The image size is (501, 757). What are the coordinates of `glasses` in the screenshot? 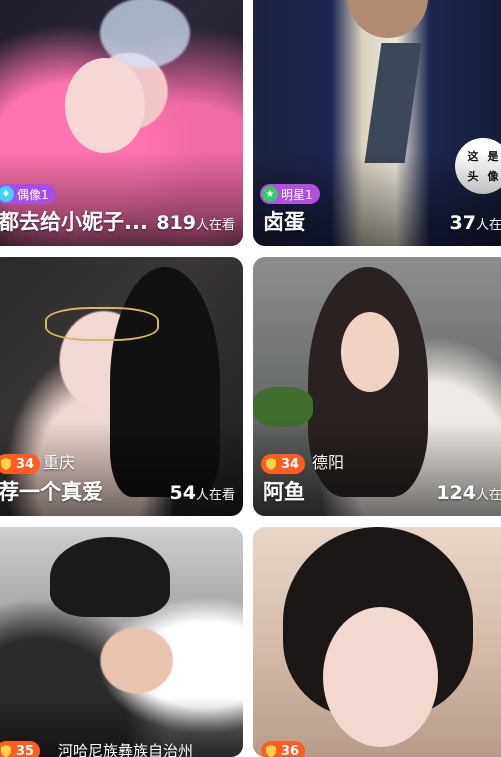 It's located at (102, 324).